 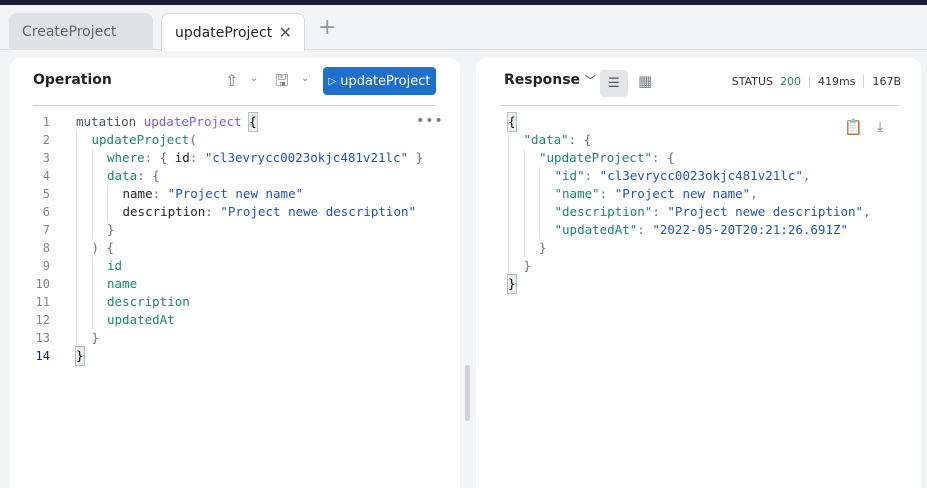 I want to click on code-token: "2022-05-20T20:21:26.691Z", so click(x=750, y=229).